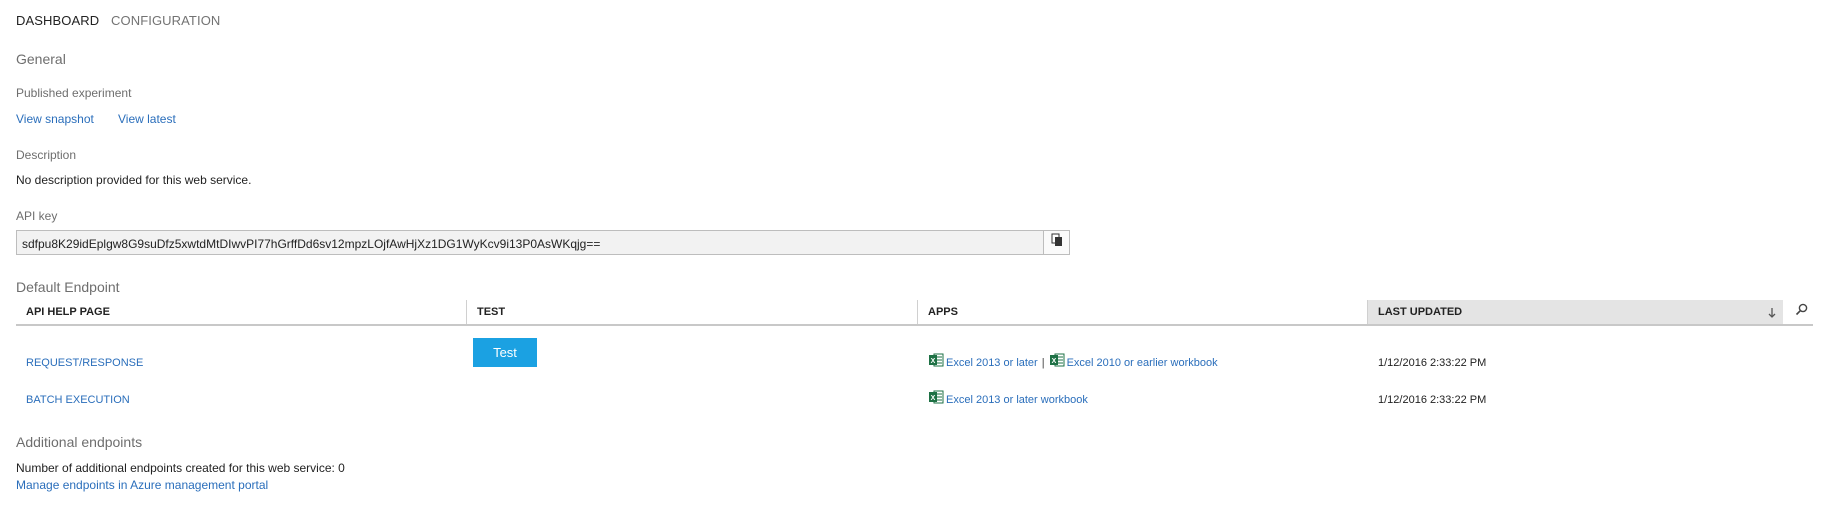  I want to click on request-response-link: REQUEST/RESPONSE, so click(84, 363).